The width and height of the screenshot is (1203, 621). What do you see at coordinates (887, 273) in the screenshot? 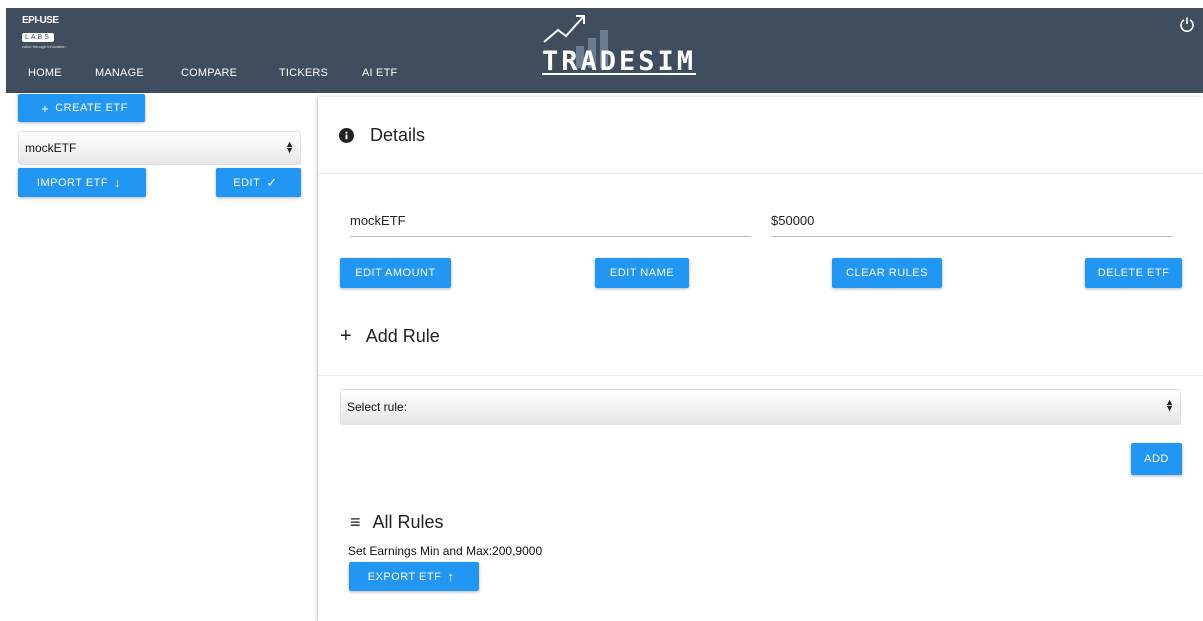
I see `clear-rules-button: CLEAR RULES` at bounding box center [887, 273].